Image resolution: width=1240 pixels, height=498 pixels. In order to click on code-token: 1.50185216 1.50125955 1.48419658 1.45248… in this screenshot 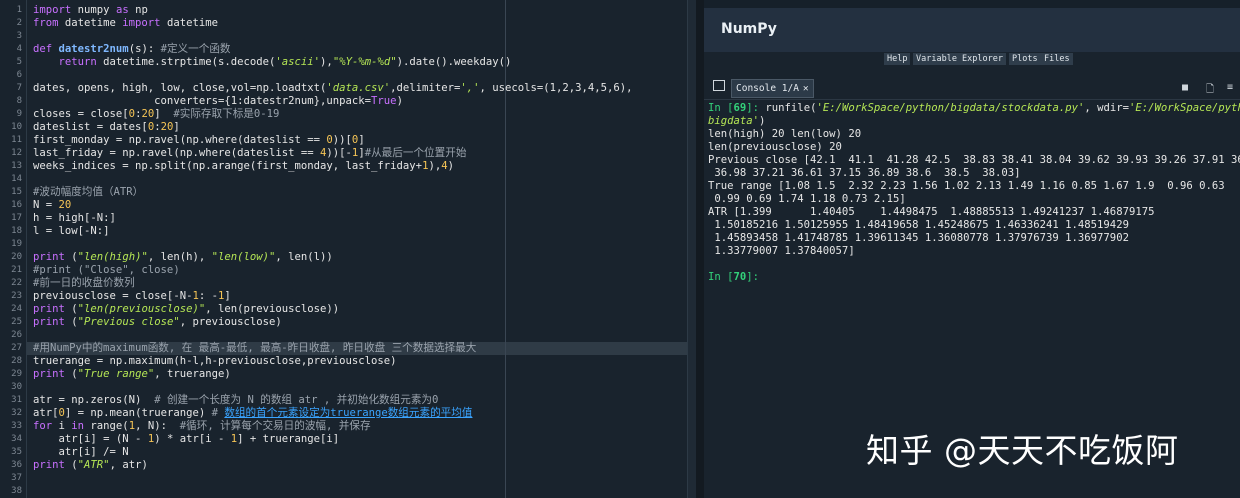, I will do `click(918, 225)`.